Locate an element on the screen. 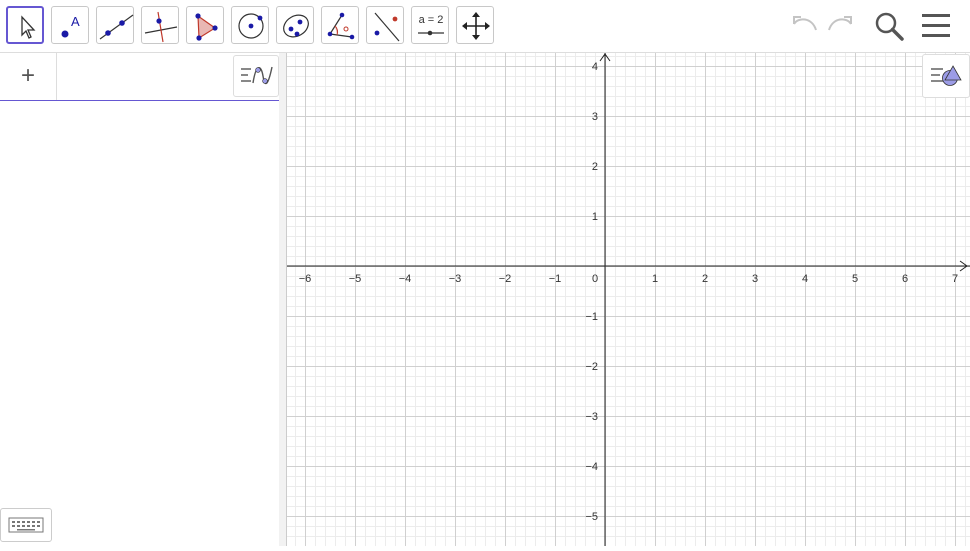 The width and height of the screenshot is (970, 551). algebra-style-bar-button is located at coordinates (256, 76).